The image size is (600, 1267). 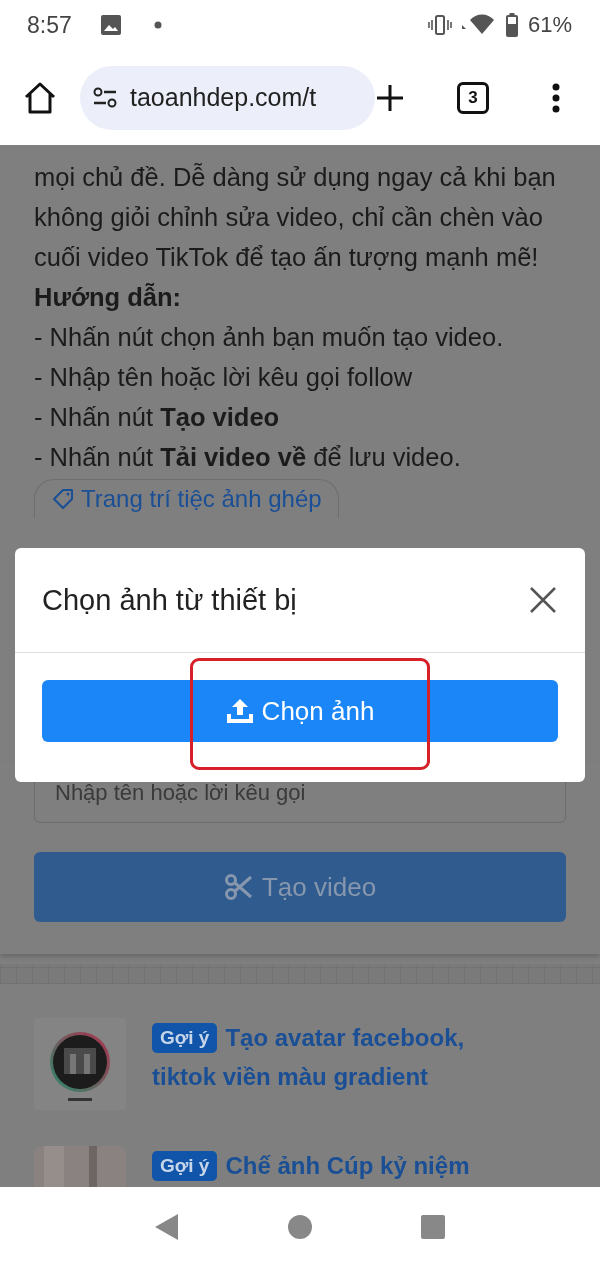 What do you see at coordinates (556, 97) in the screenshot?
I see `menu-icon` at bounding box center [556, 97].